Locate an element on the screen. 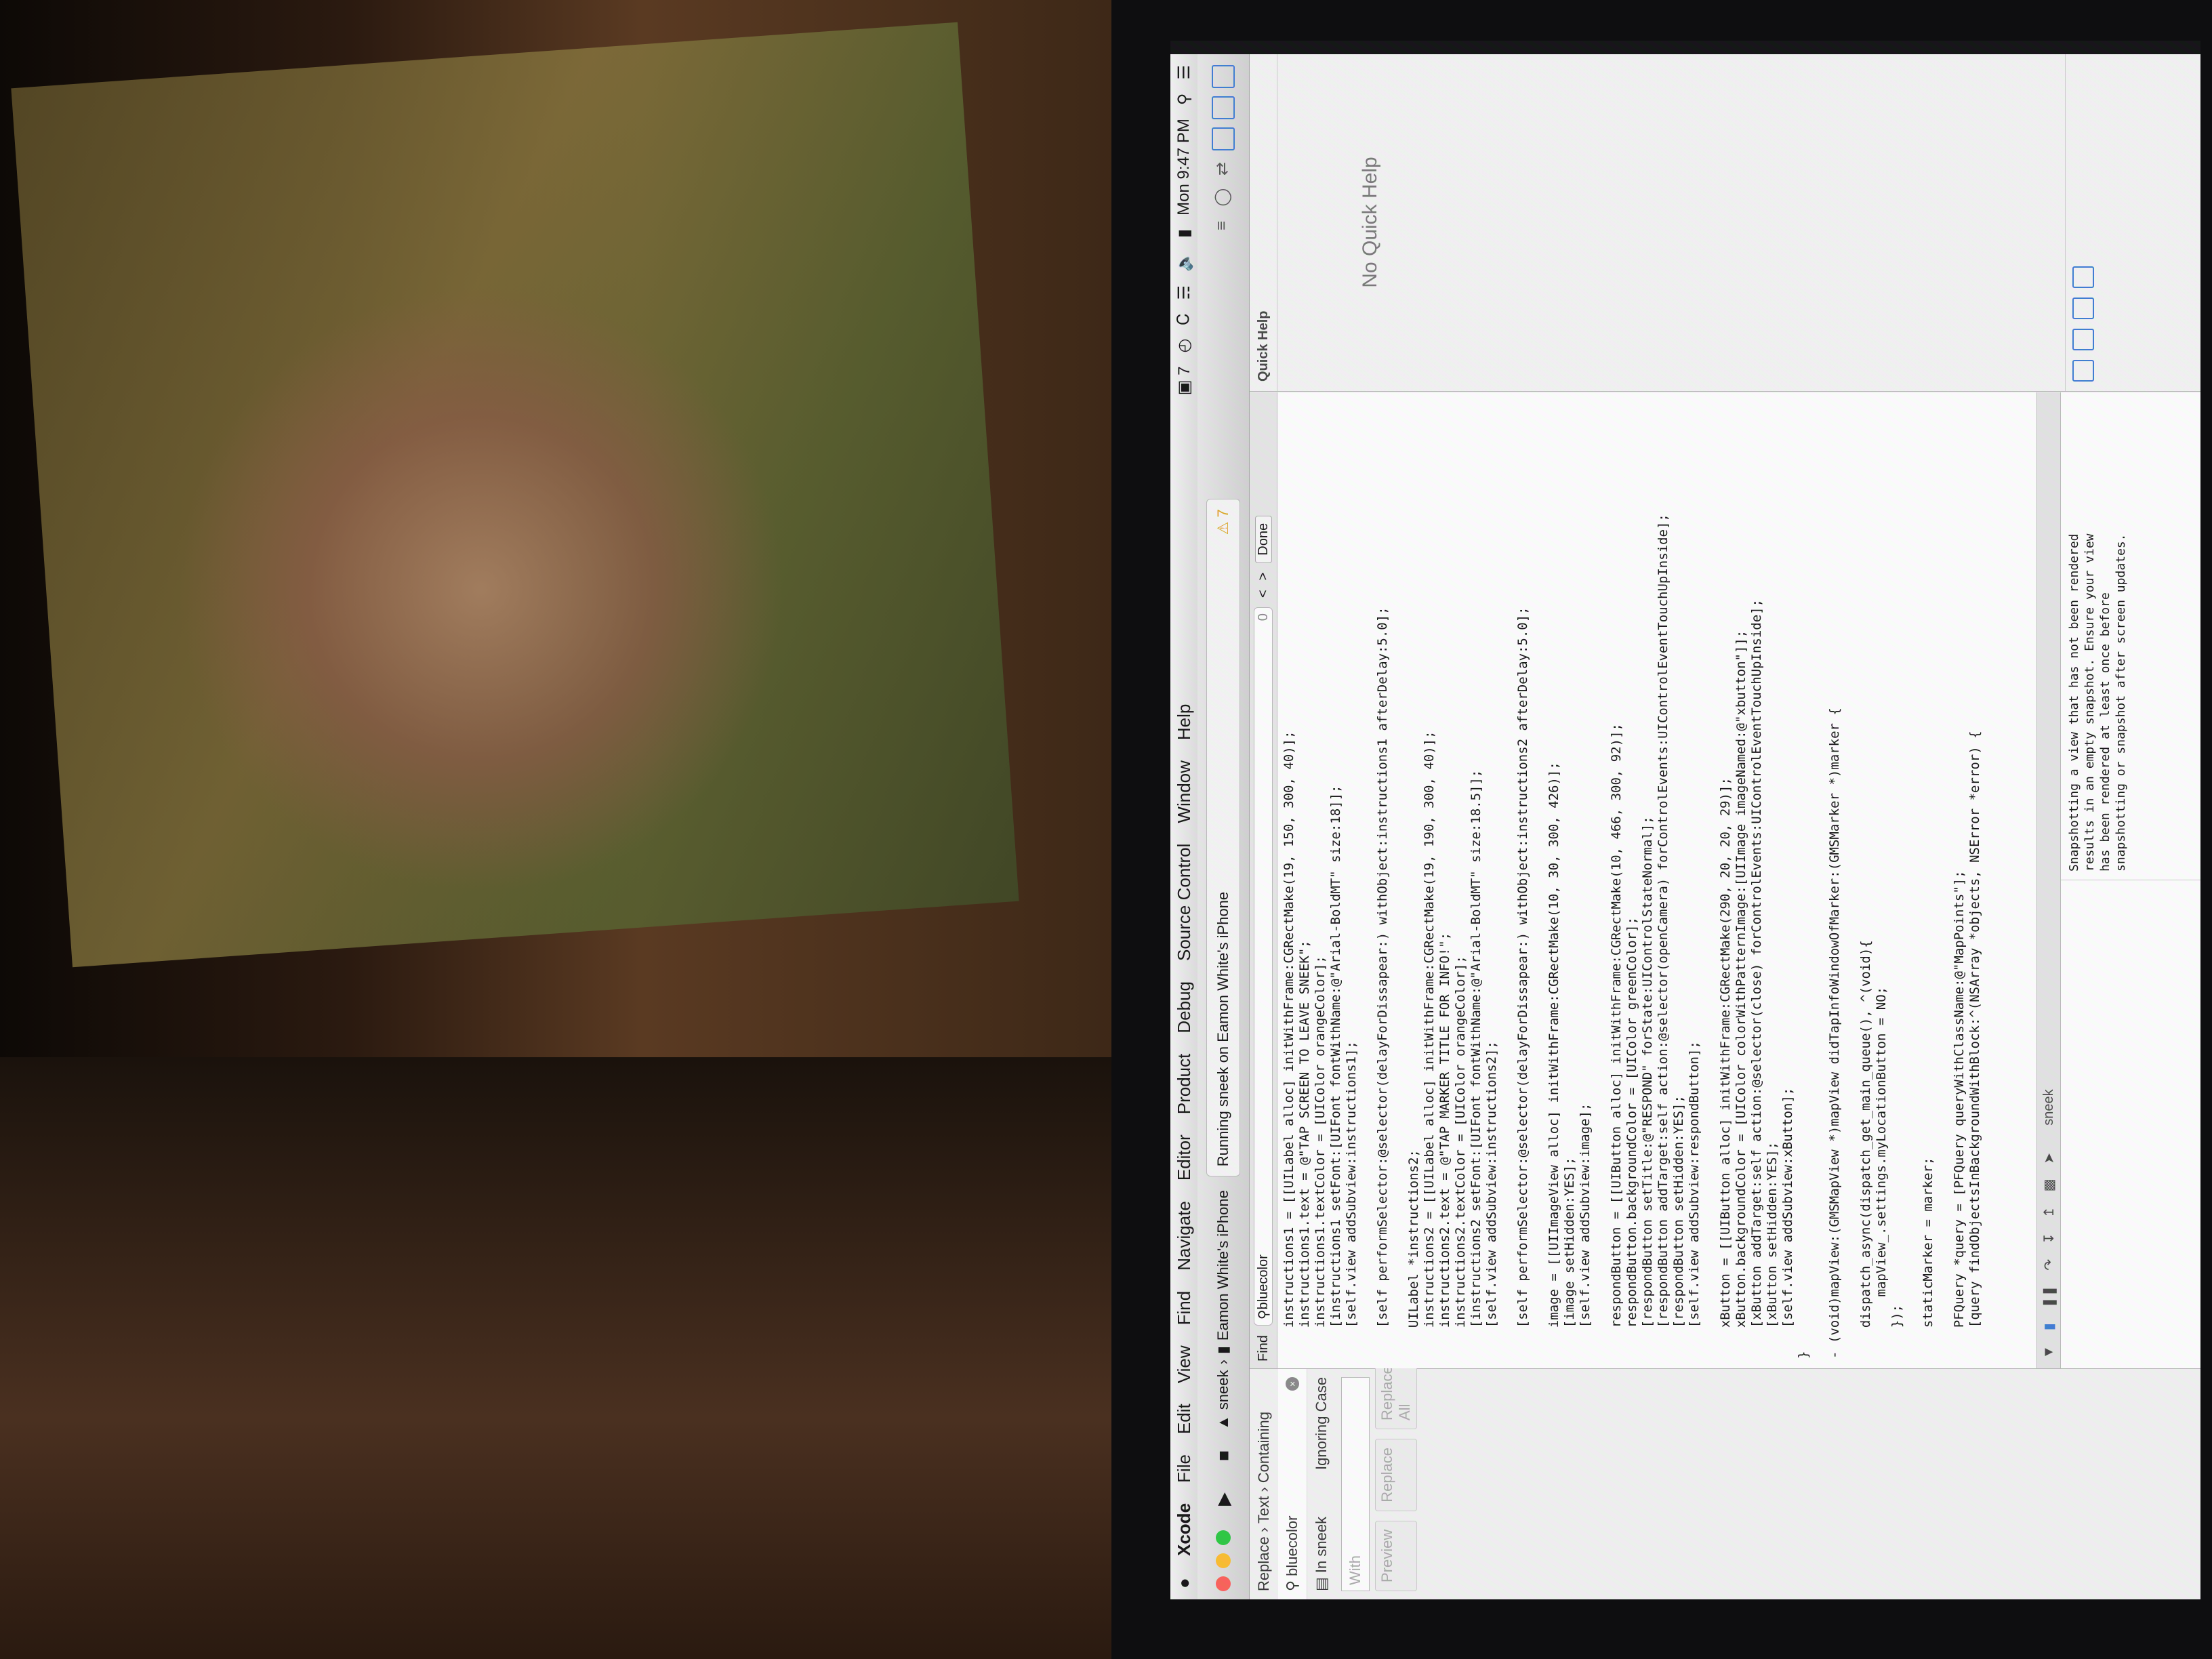 The image size is (2212, 1659). code-line: [self.view addSubview:image]; is located at coordinates (1585, 1231).